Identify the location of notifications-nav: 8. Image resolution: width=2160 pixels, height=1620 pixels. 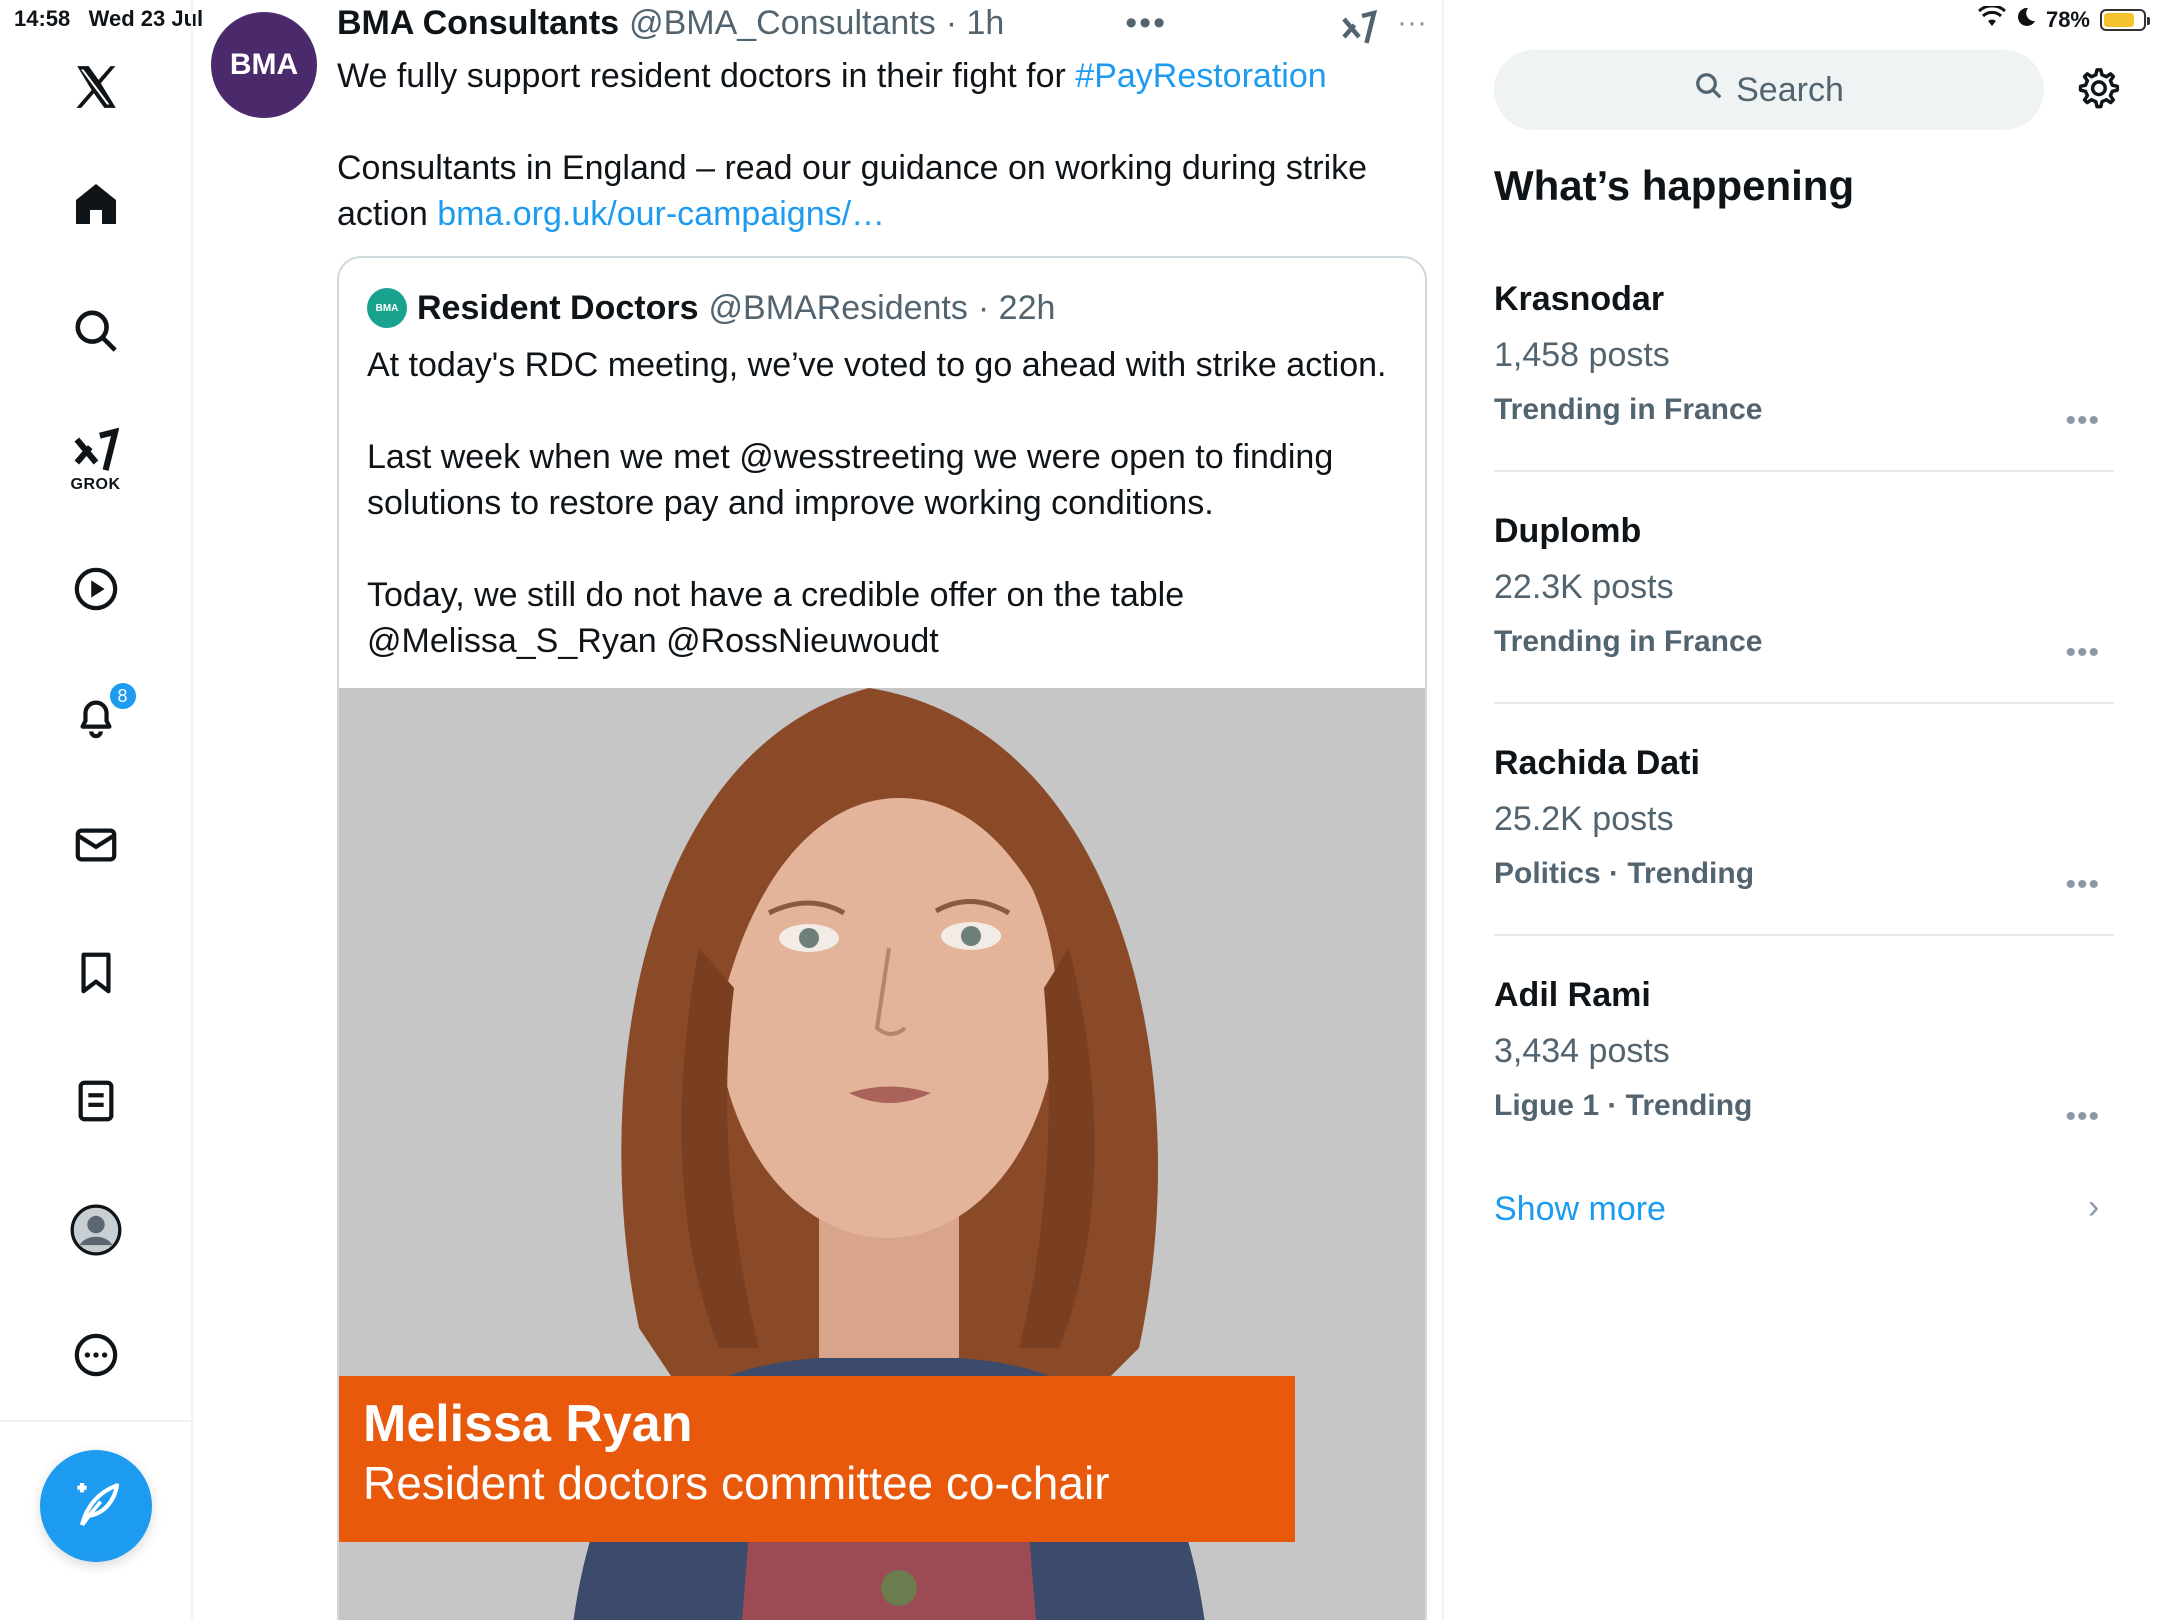
(106, 710).